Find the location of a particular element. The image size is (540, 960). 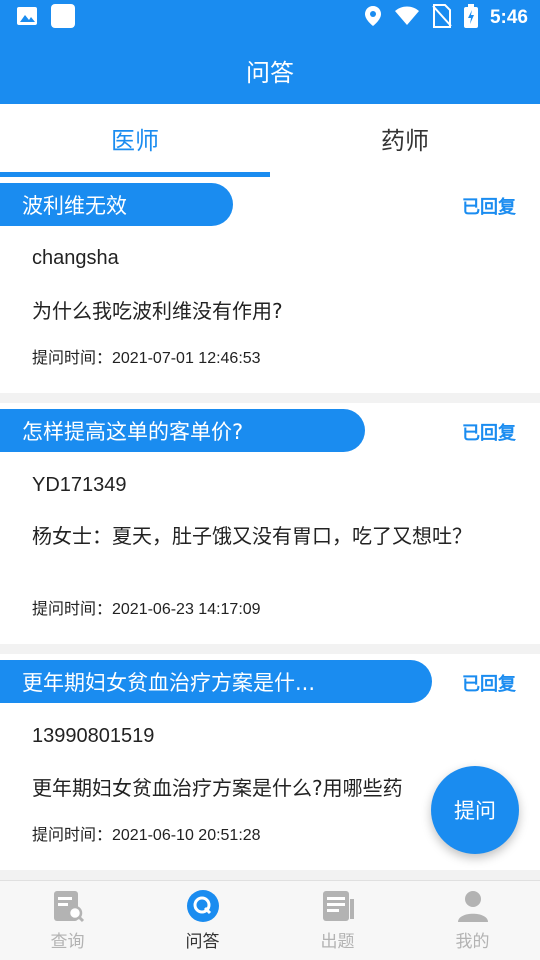

profile-icon is located at coordinates (473, 906).